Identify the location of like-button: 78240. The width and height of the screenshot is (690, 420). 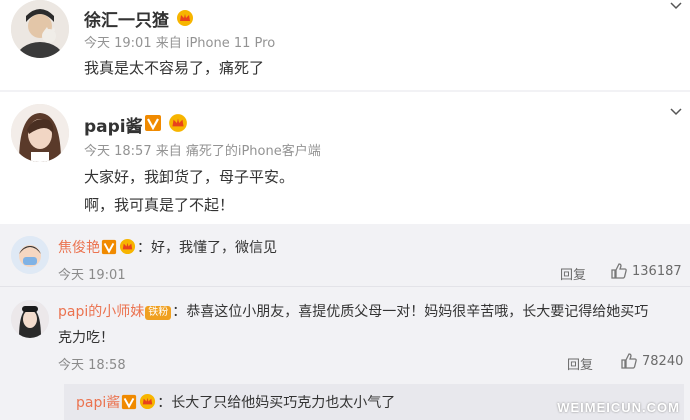
(651, 361).